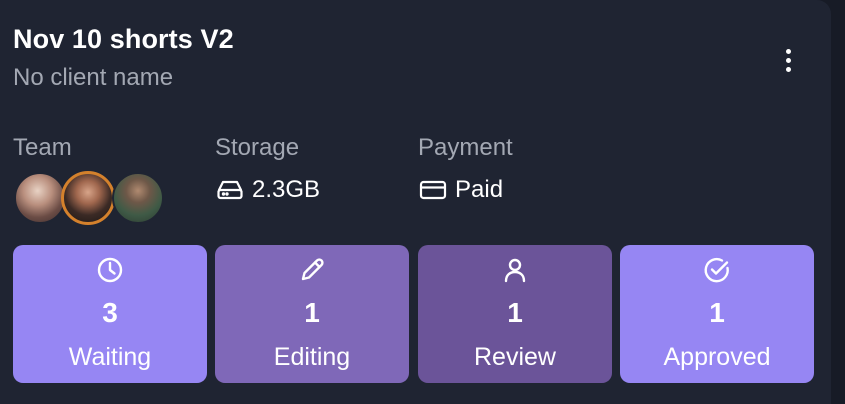 The height and width of the screenshot is (404, 845). Describe the element at coordinates (123, 39) in the screenshot. I see `project-title: Nov 10 shorts V2` at that location.